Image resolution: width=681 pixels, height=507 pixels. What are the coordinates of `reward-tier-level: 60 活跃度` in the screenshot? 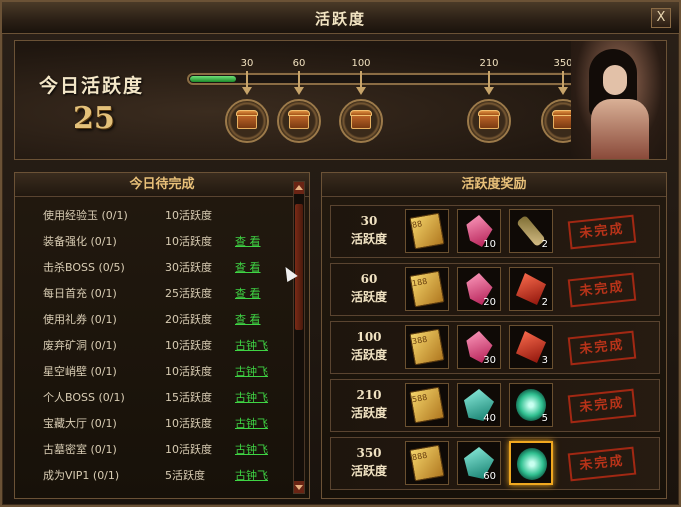 It's located at (369, 288).